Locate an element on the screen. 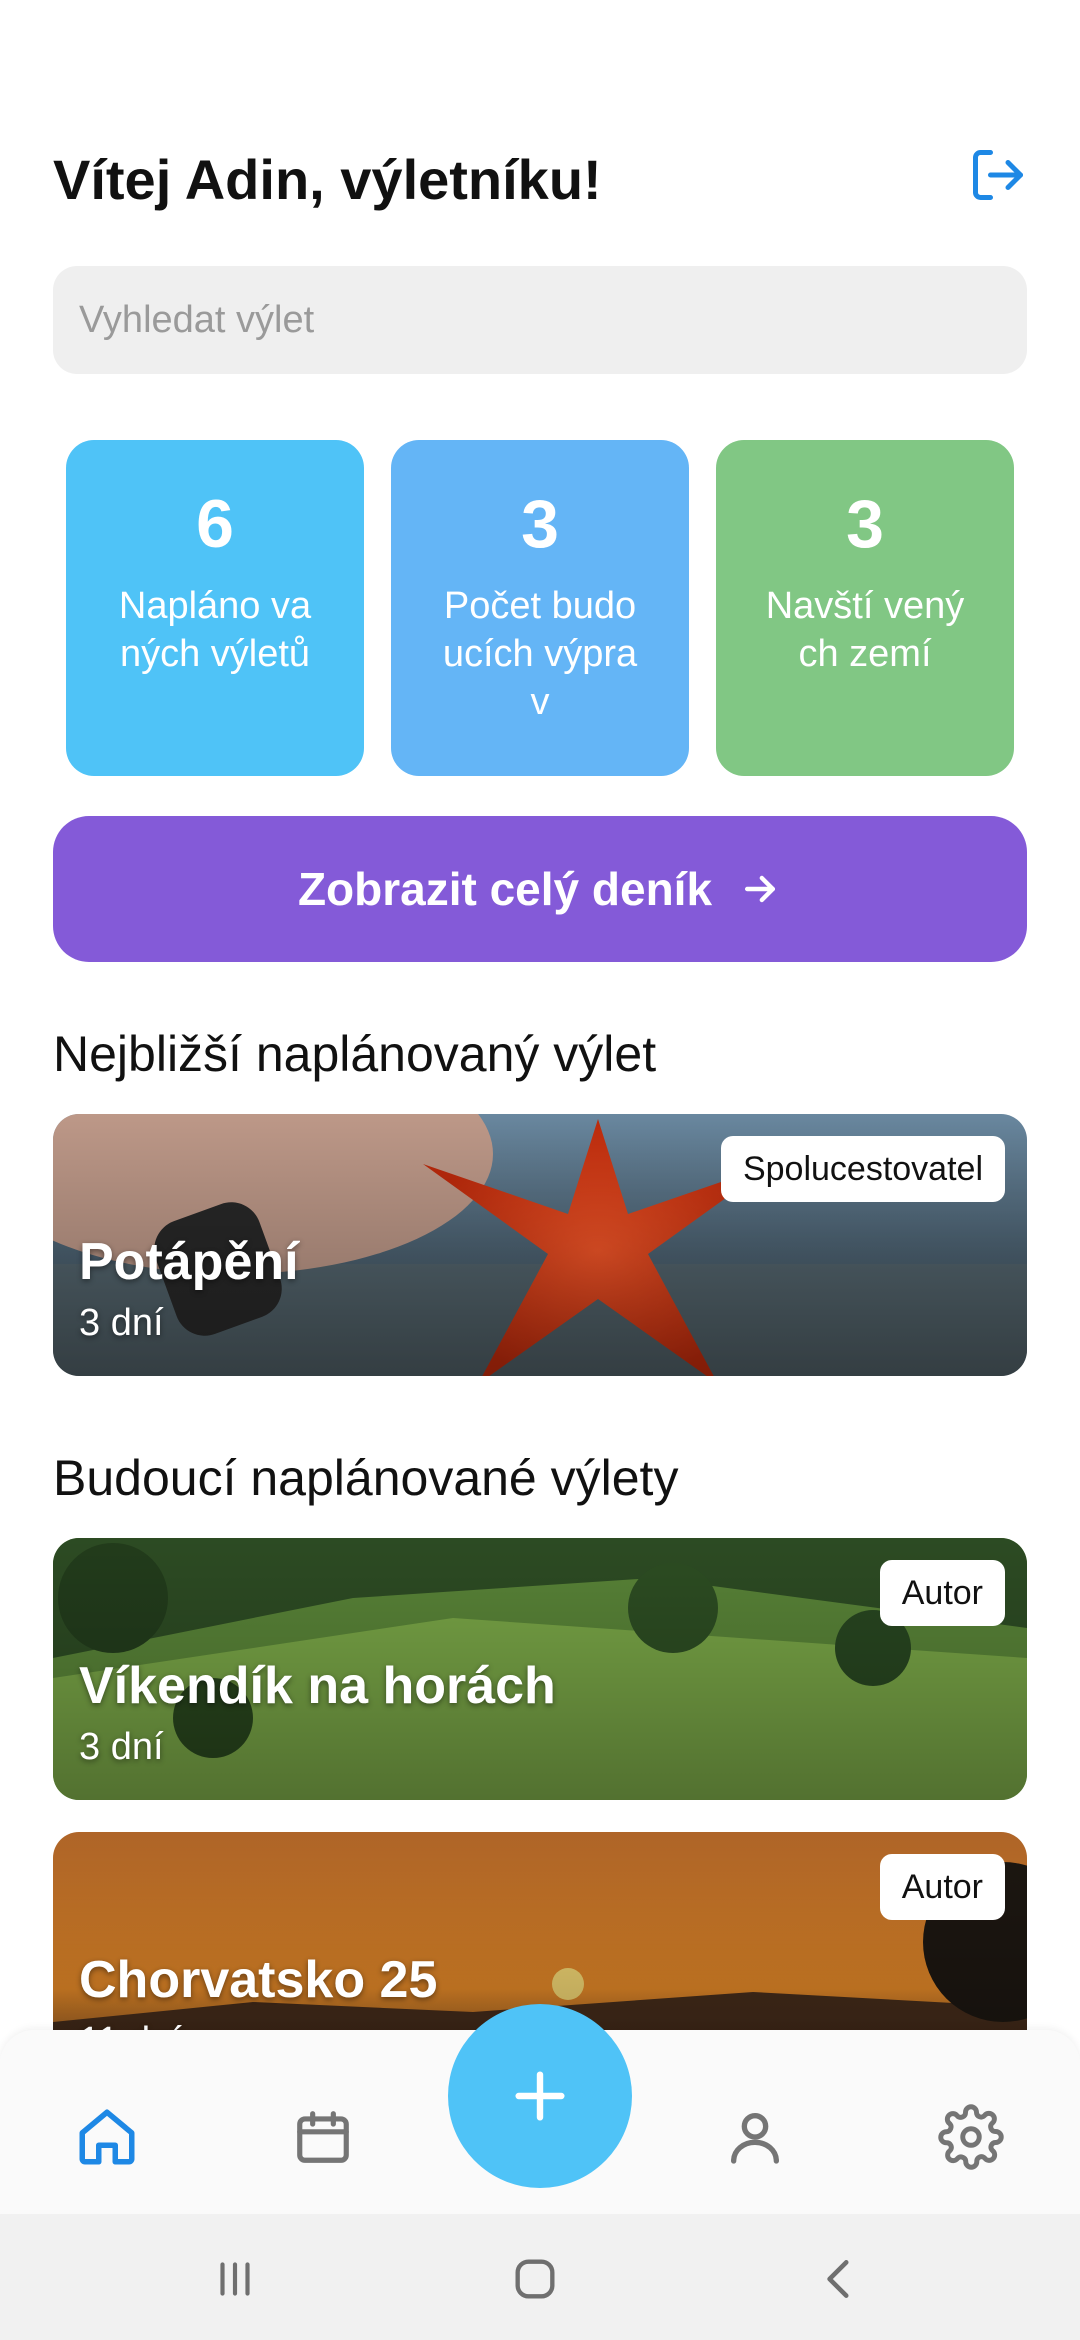 This screenshot has height=2340, width=1080. recent-apps-button is located at coordinates (235, 2279).